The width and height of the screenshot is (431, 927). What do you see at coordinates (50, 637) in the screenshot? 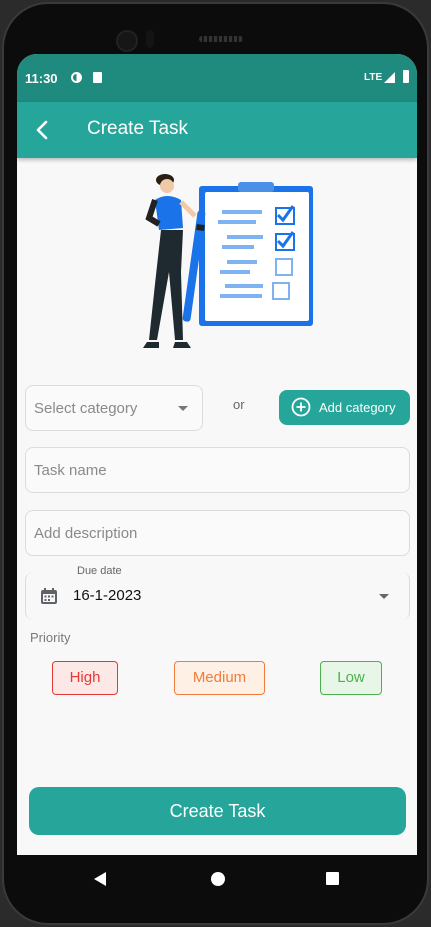
I see `priority-label: Priority` at bounding box center [50, 637].